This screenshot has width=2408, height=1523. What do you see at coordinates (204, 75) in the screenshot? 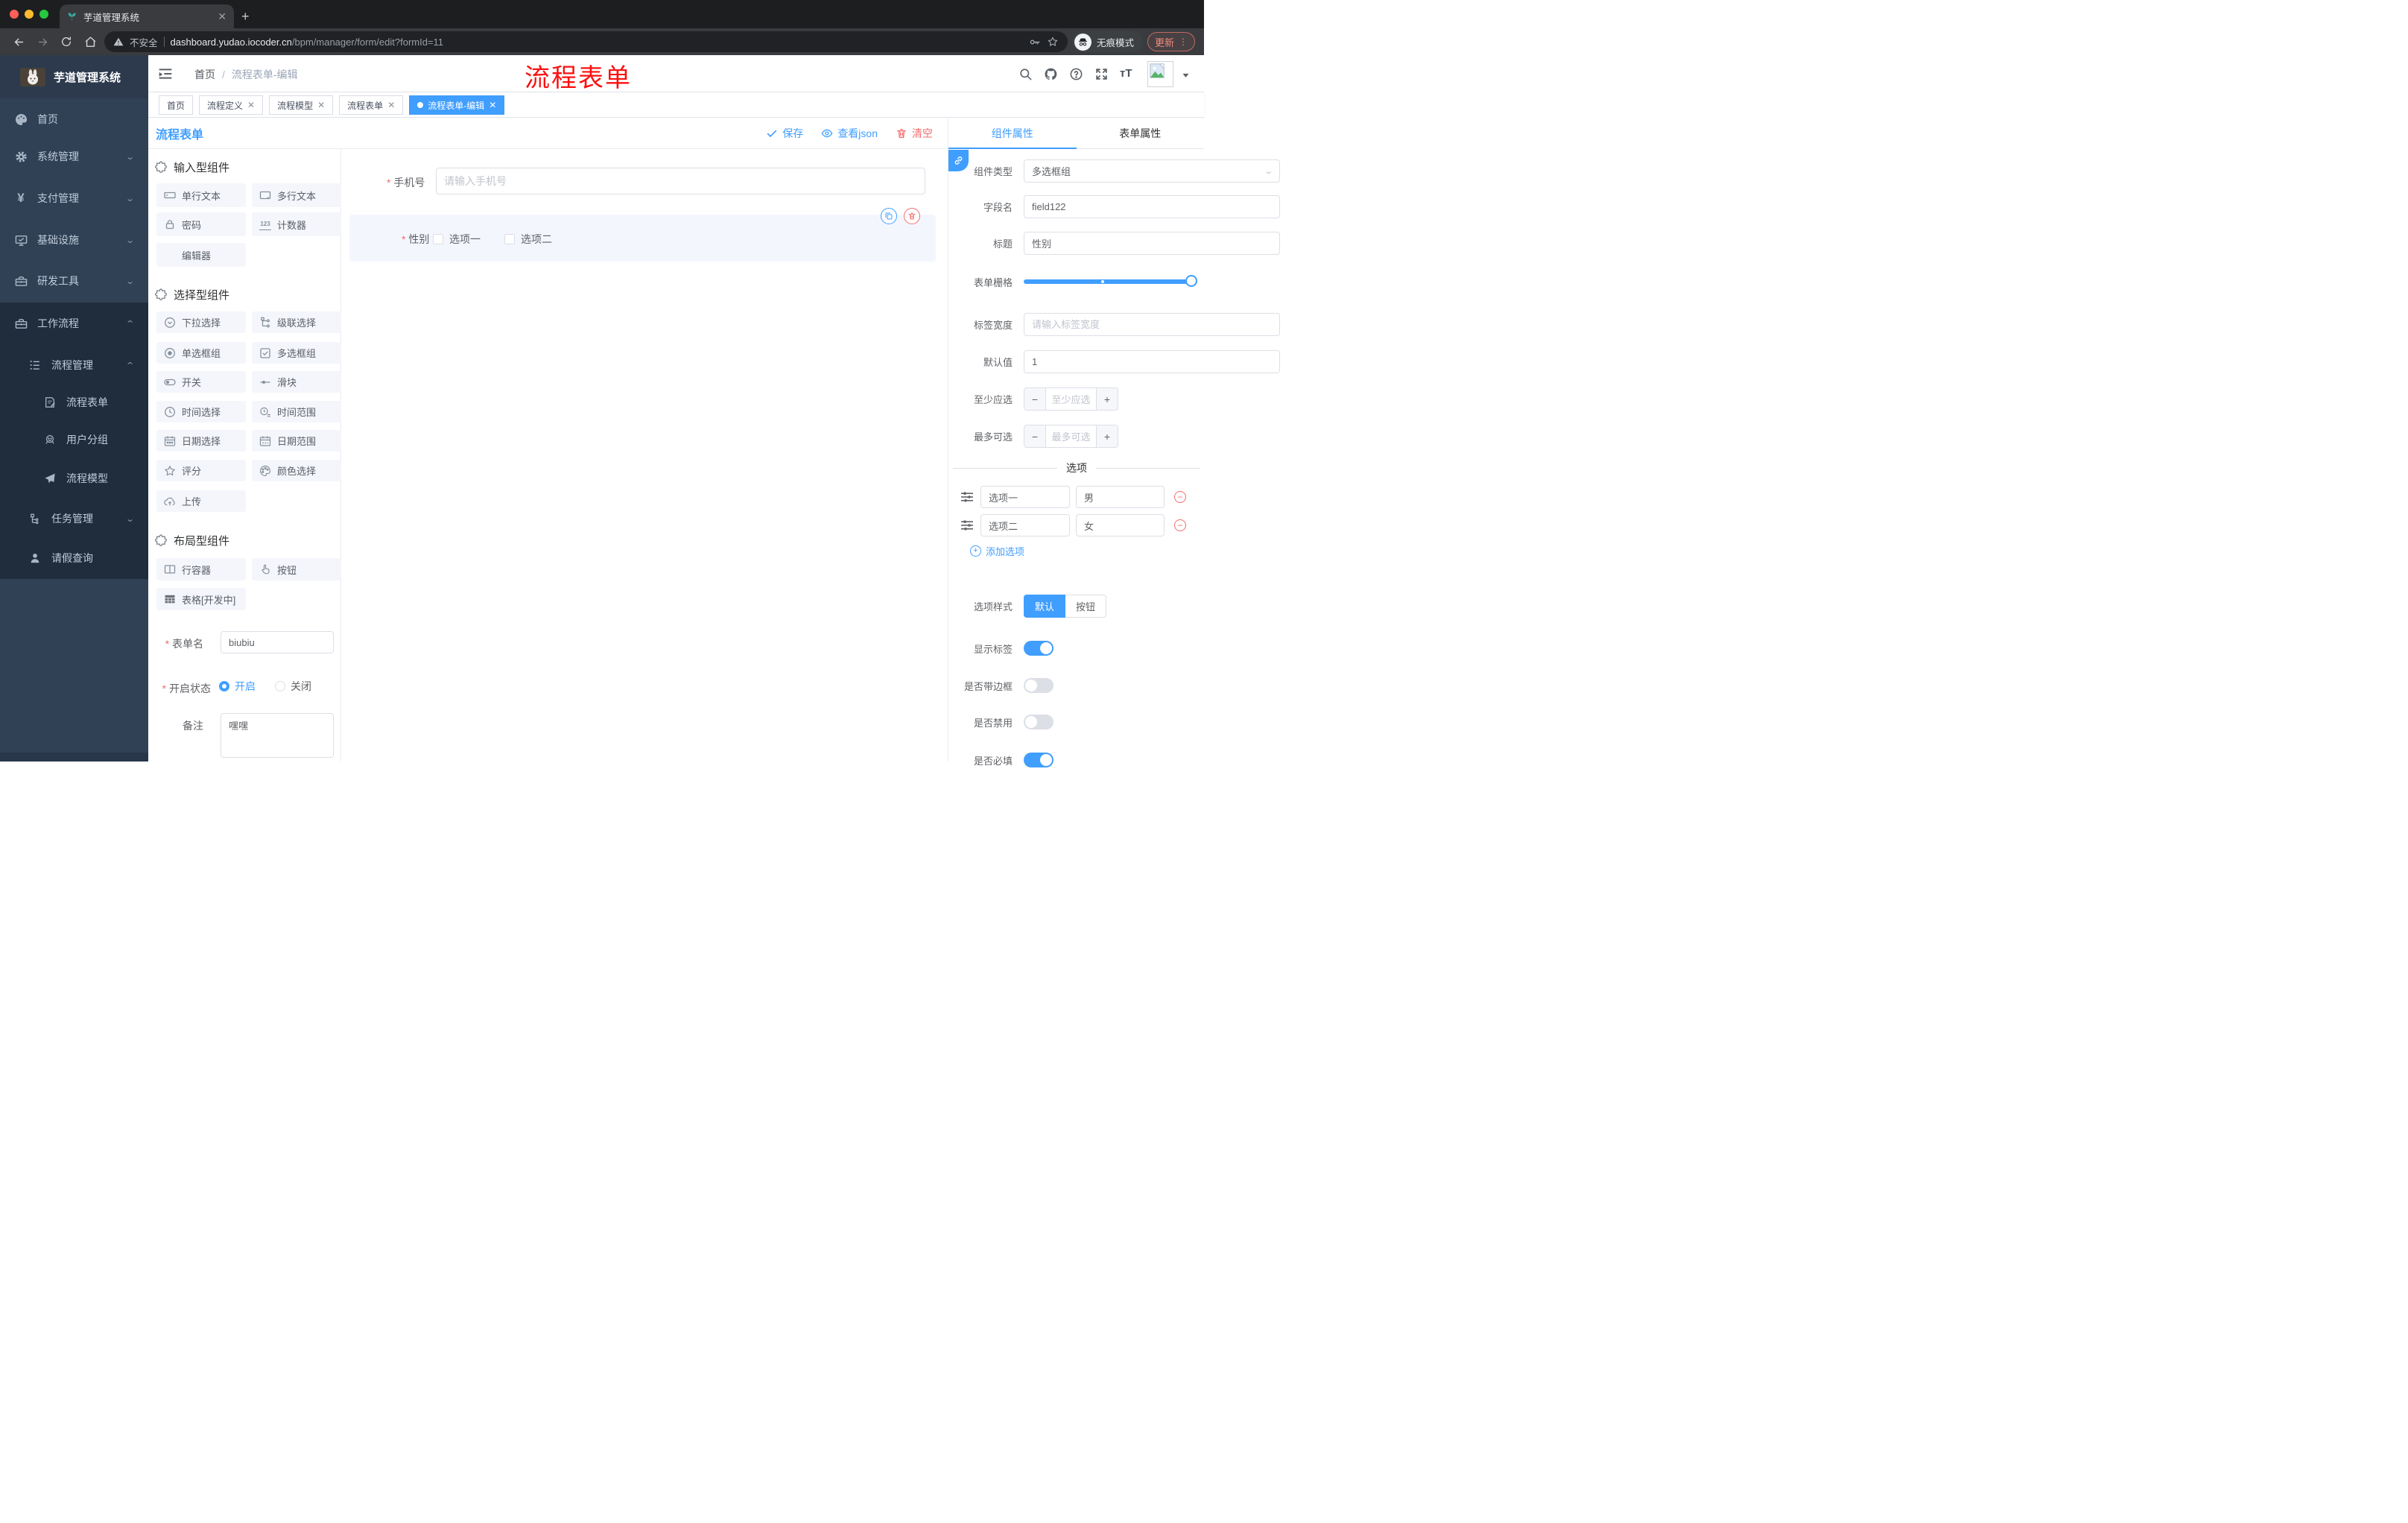
I see `breadcrumb-home: 首页` at bounding box center [204, 75].